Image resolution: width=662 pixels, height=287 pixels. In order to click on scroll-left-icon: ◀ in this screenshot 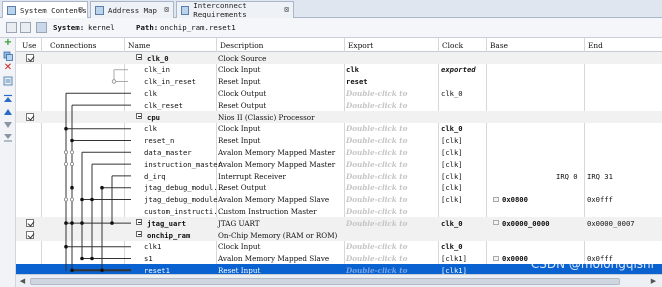, I will do `click(22, 281)`.